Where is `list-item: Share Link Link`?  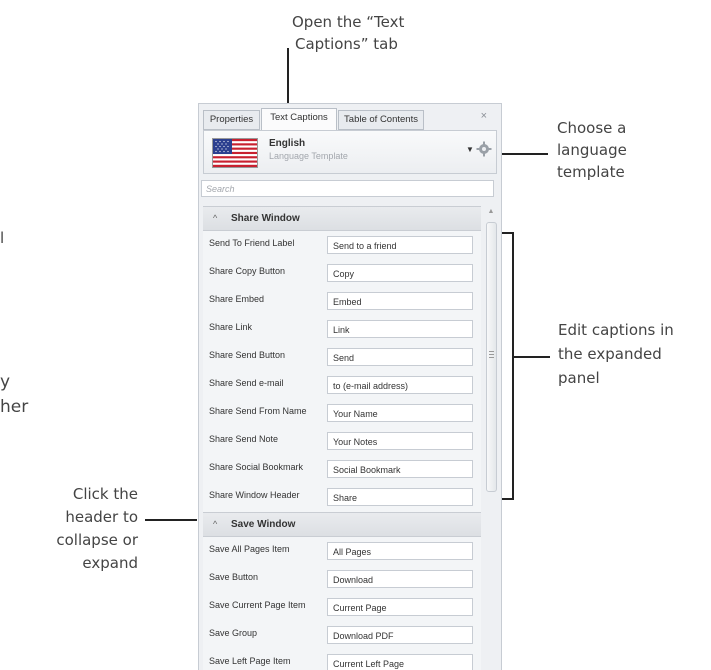 list-item: Share Link Link is located at coordinates (342, 328).